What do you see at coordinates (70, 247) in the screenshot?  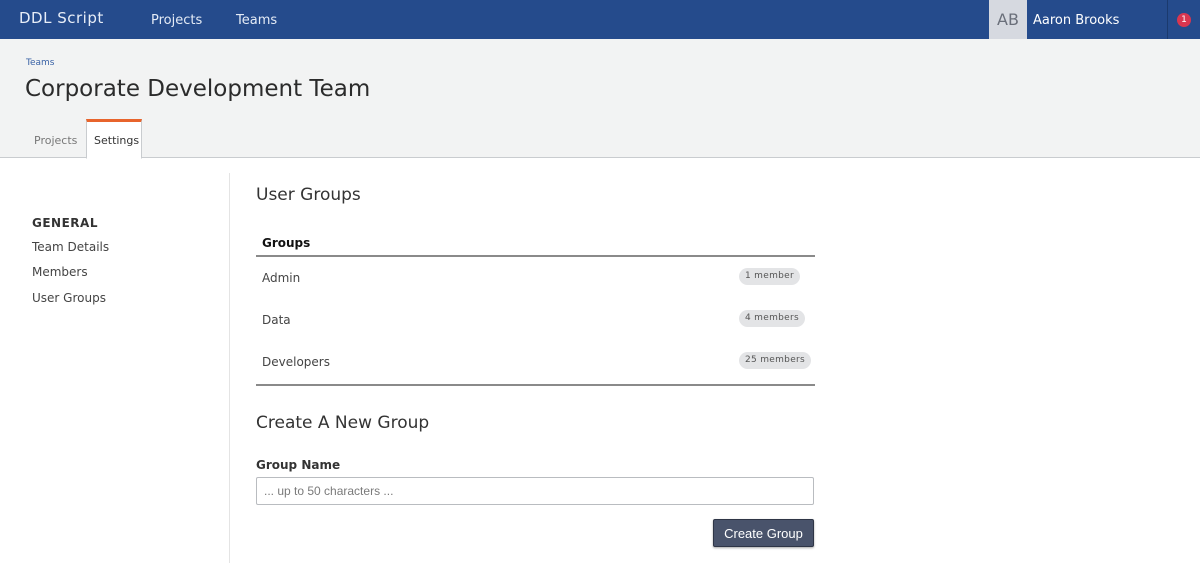 I see `sidebar-item-team-details: Team Details` at bounding box center [70, 247].